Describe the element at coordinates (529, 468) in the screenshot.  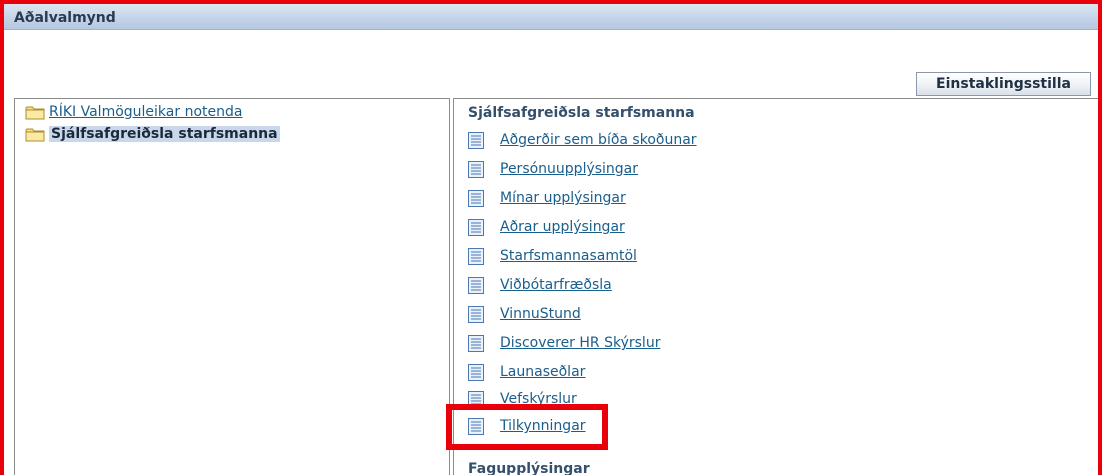
I see `section-heading-next: Fagupplýsingar` at that location.